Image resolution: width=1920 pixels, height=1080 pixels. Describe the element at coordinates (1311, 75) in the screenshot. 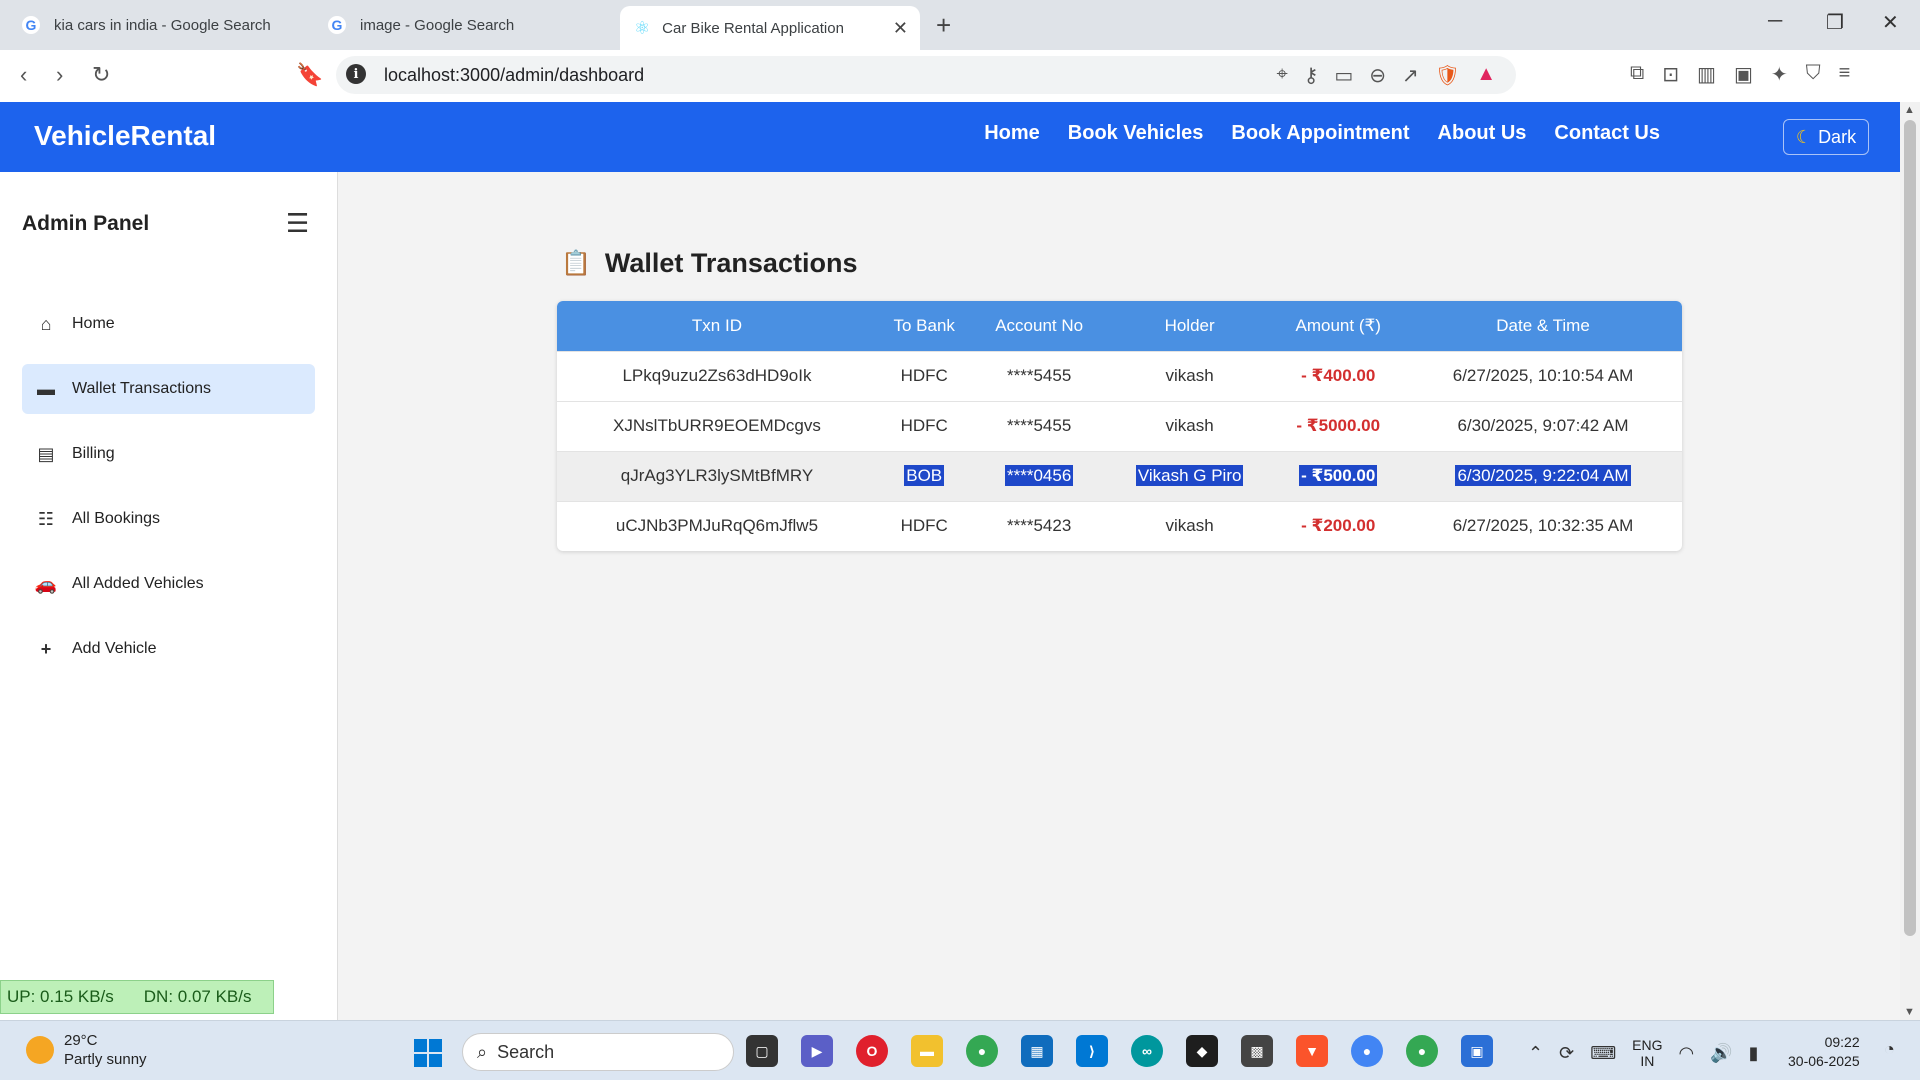

I see `key-icon: ⚷` at that location.